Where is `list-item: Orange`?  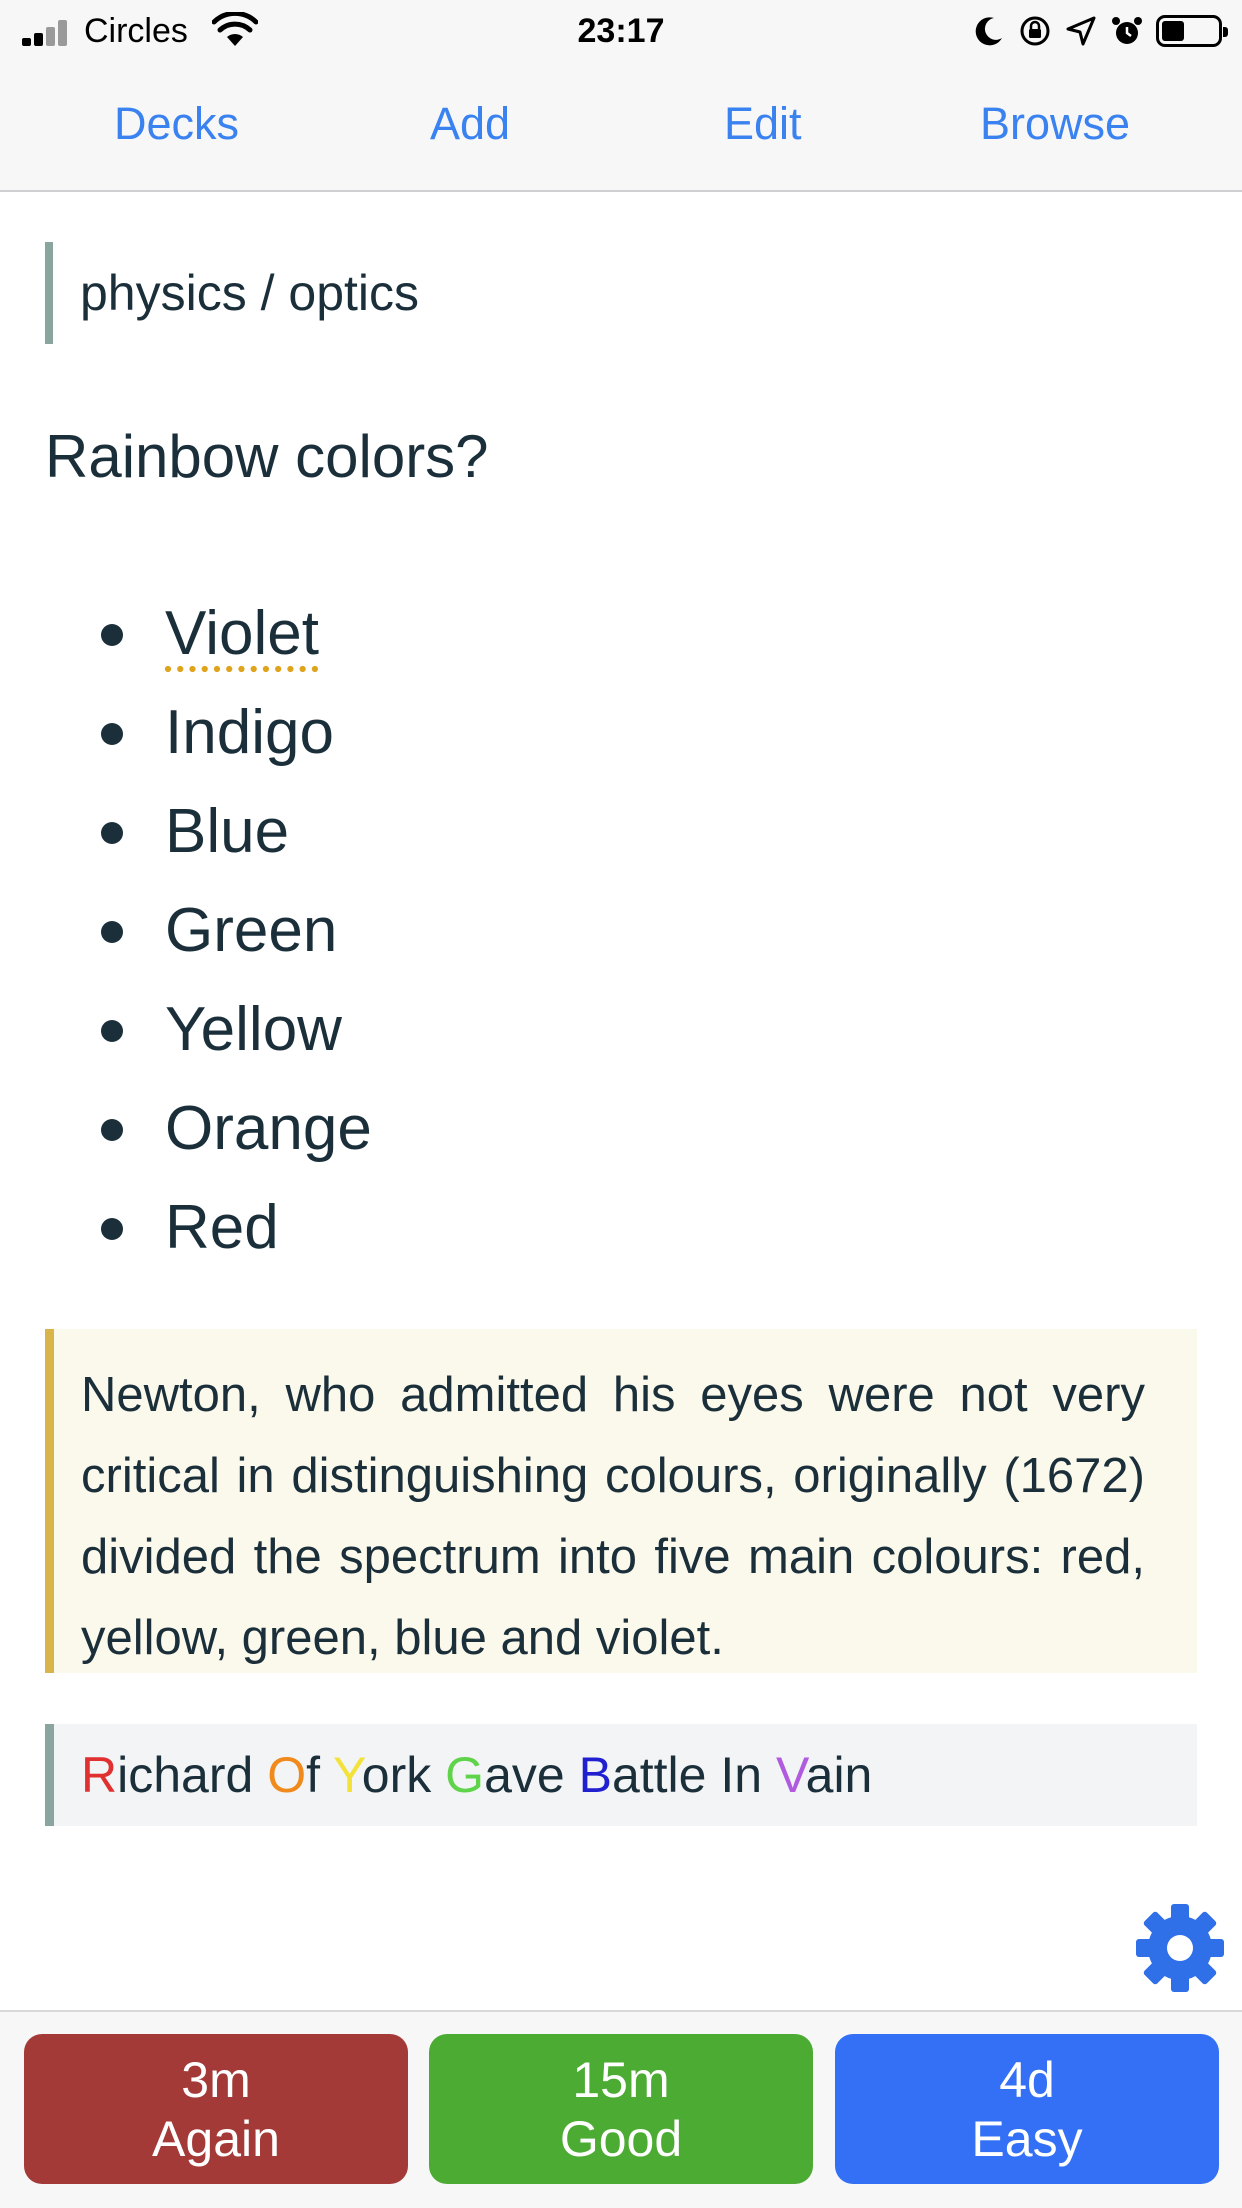 list-item: Orange is located at coordinates (186, 1128).